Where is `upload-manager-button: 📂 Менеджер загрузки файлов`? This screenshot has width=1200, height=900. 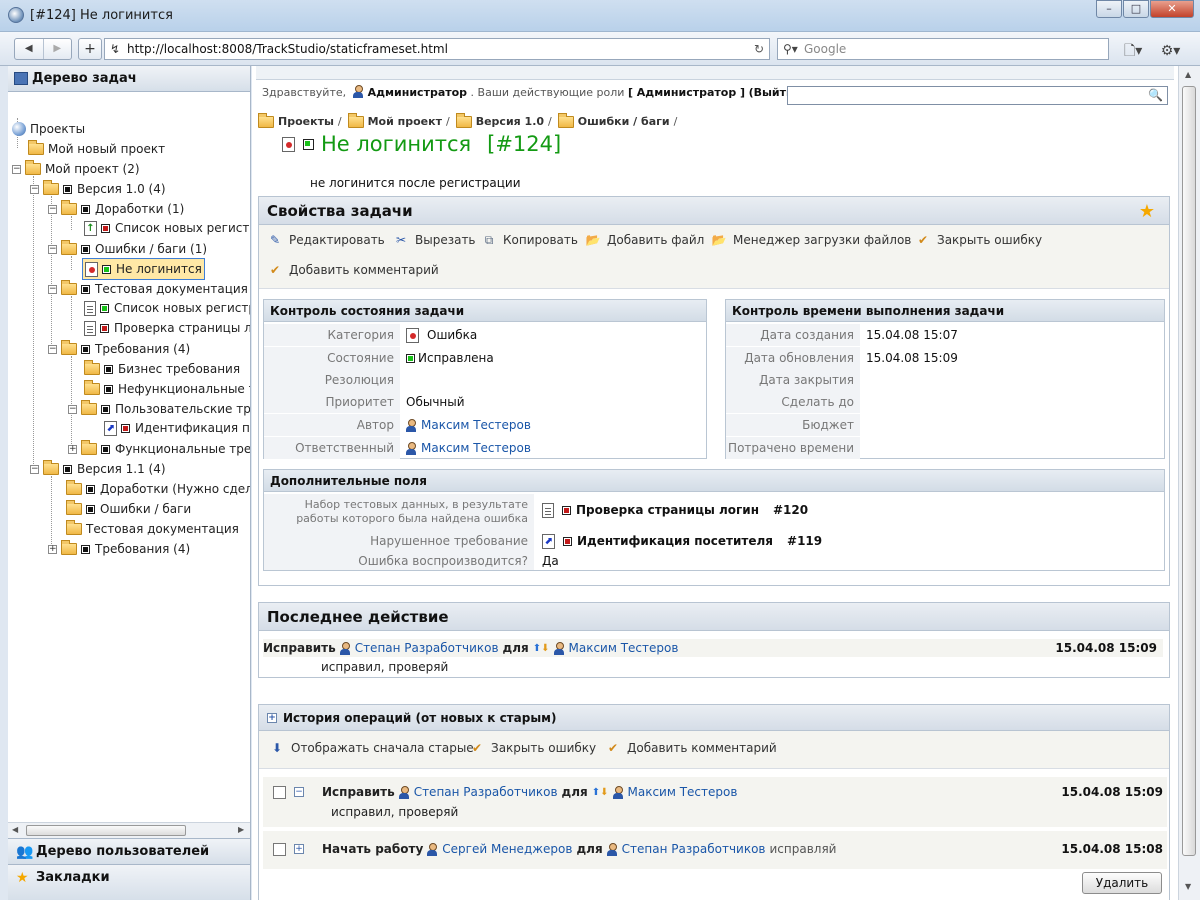
upload-manager-button: 📂 Менеджер загрузки файлов is located at coordinates (811, 240).